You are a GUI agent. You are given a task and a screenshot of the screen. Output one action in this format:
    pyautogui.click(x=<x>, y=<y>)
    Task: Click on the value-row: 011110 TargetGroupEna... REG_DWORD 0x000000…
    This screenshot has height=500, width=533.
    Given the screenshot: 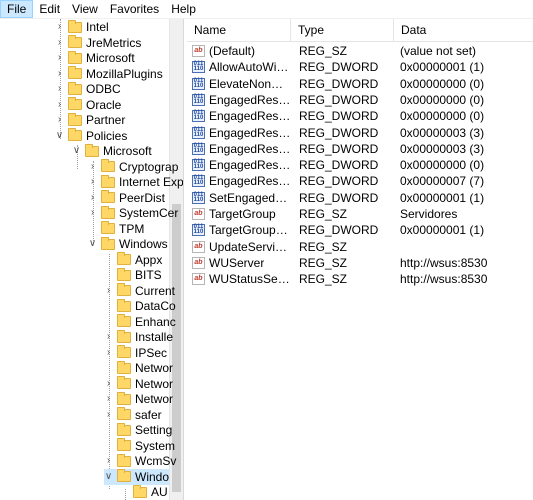 What is the action you would take?
    pyautogui.click(x=360, y=230)
    